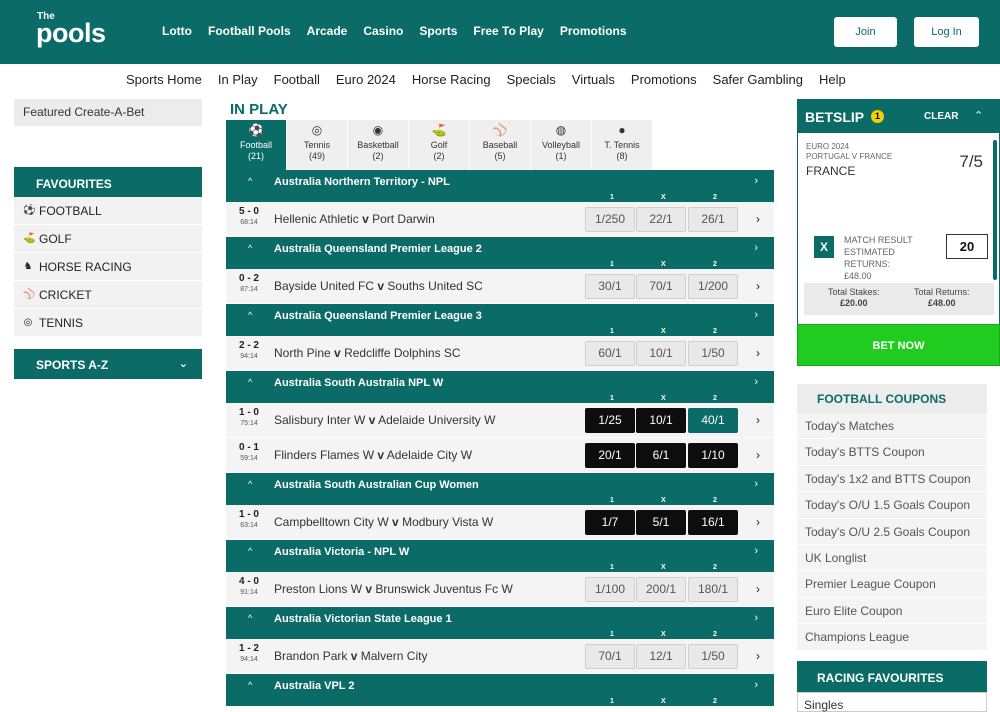  I want to click on sub-nav-safer-gambling: Safer Gambling, so click(758, 79).